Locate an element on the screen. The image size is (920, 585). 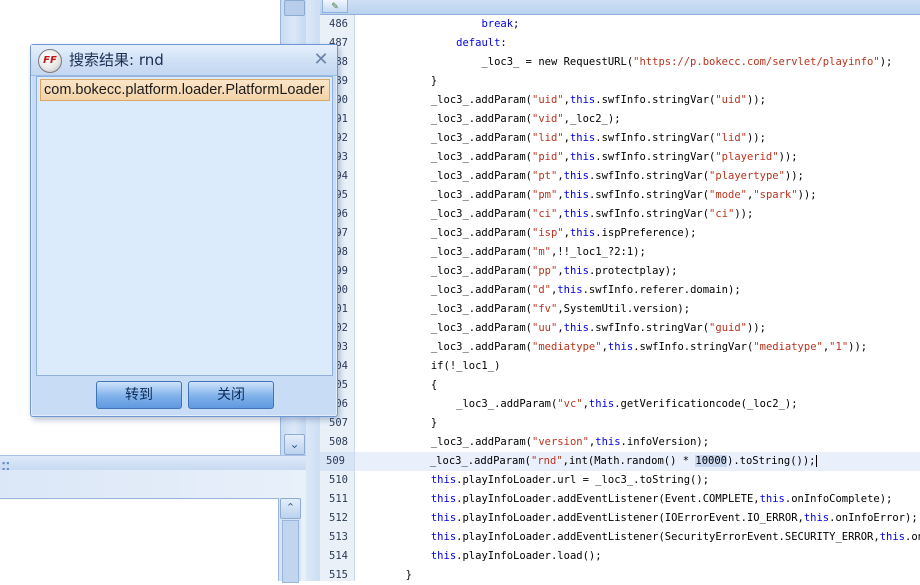
ffdec-logo-icon: FF is located at coordinates (50, 61).